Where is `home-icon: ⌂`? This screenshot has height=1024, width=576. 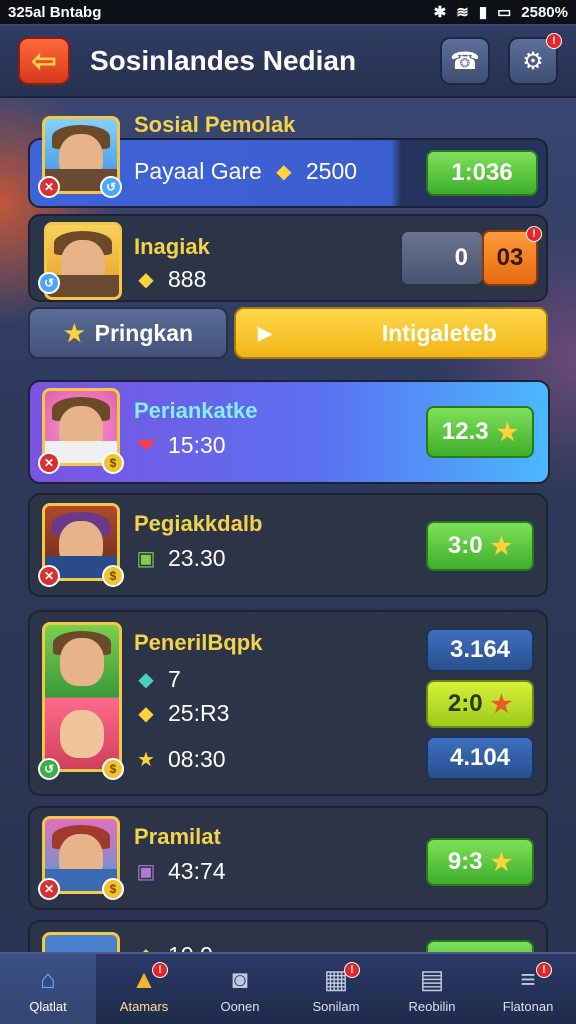
home-icon: ⌂ is located at coordinates (48, 979).